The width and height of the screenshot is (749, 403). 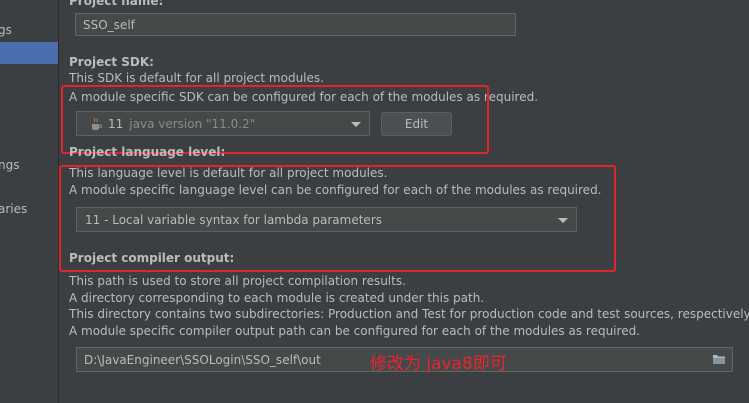 I want to click on sdk-heading: Project SDK:, so click(x=111, y=62).